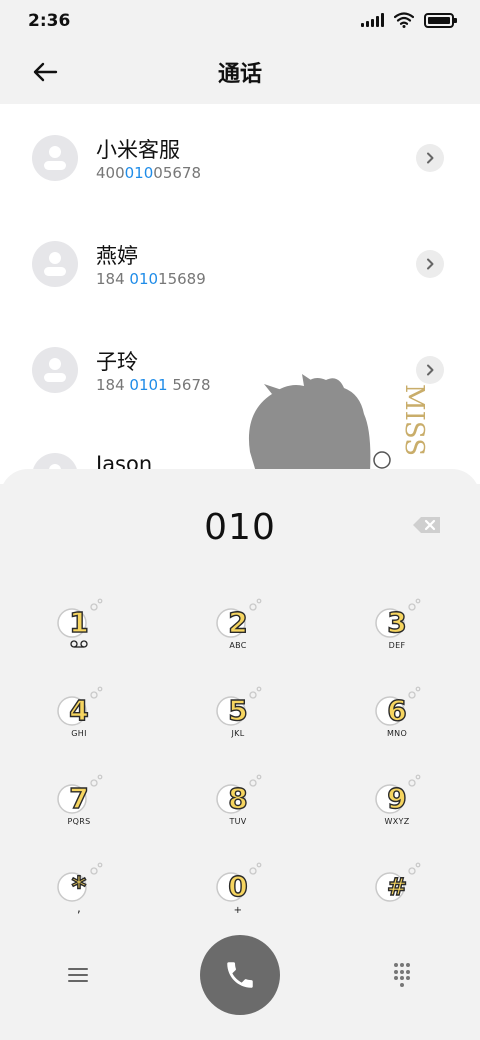 This screenshot has width=480, height=1040. I want to click on backspace-icon, so click(426, 525).